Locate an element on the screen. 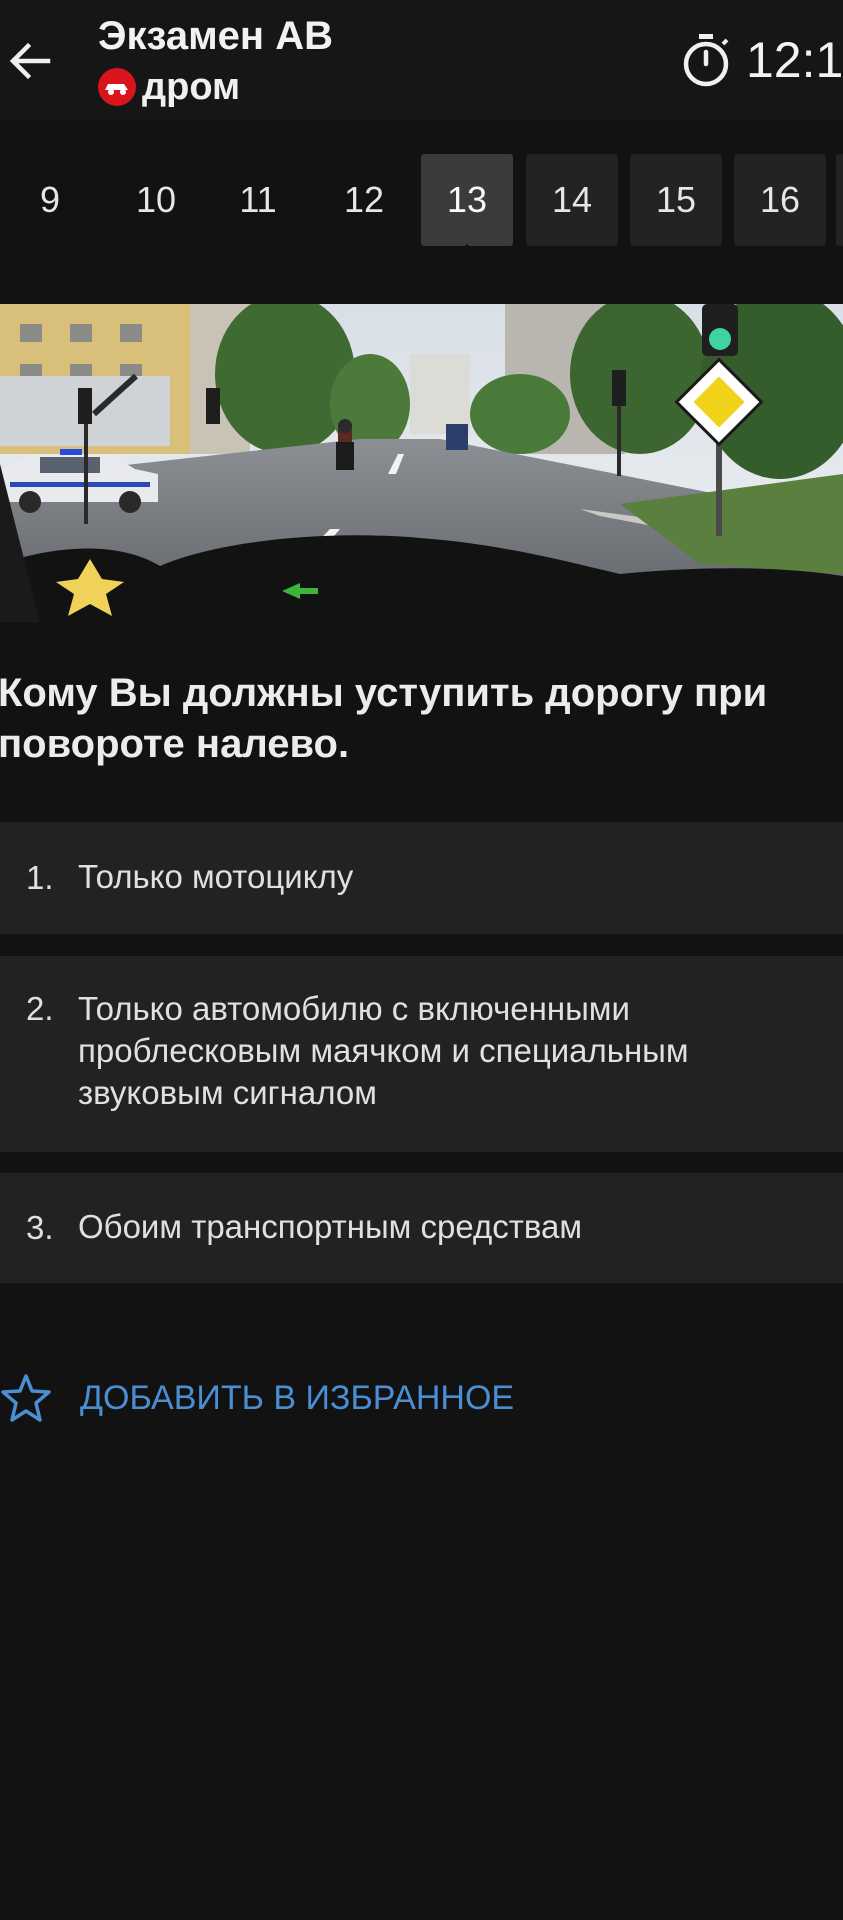 The height and width of the screenshot is (1920, 843). tab-question-15: 15 is located at coordinates (676, 200).